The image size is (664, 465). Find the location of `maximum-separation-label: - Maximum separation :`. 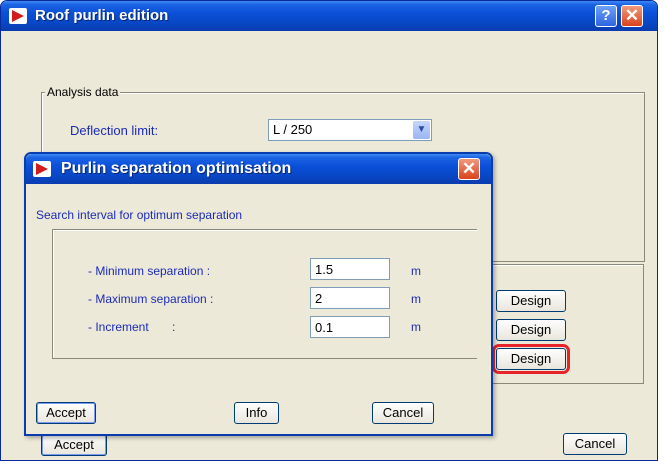

maximum-separation-label: - Maximum separation : is located at coordinates (151, 299).